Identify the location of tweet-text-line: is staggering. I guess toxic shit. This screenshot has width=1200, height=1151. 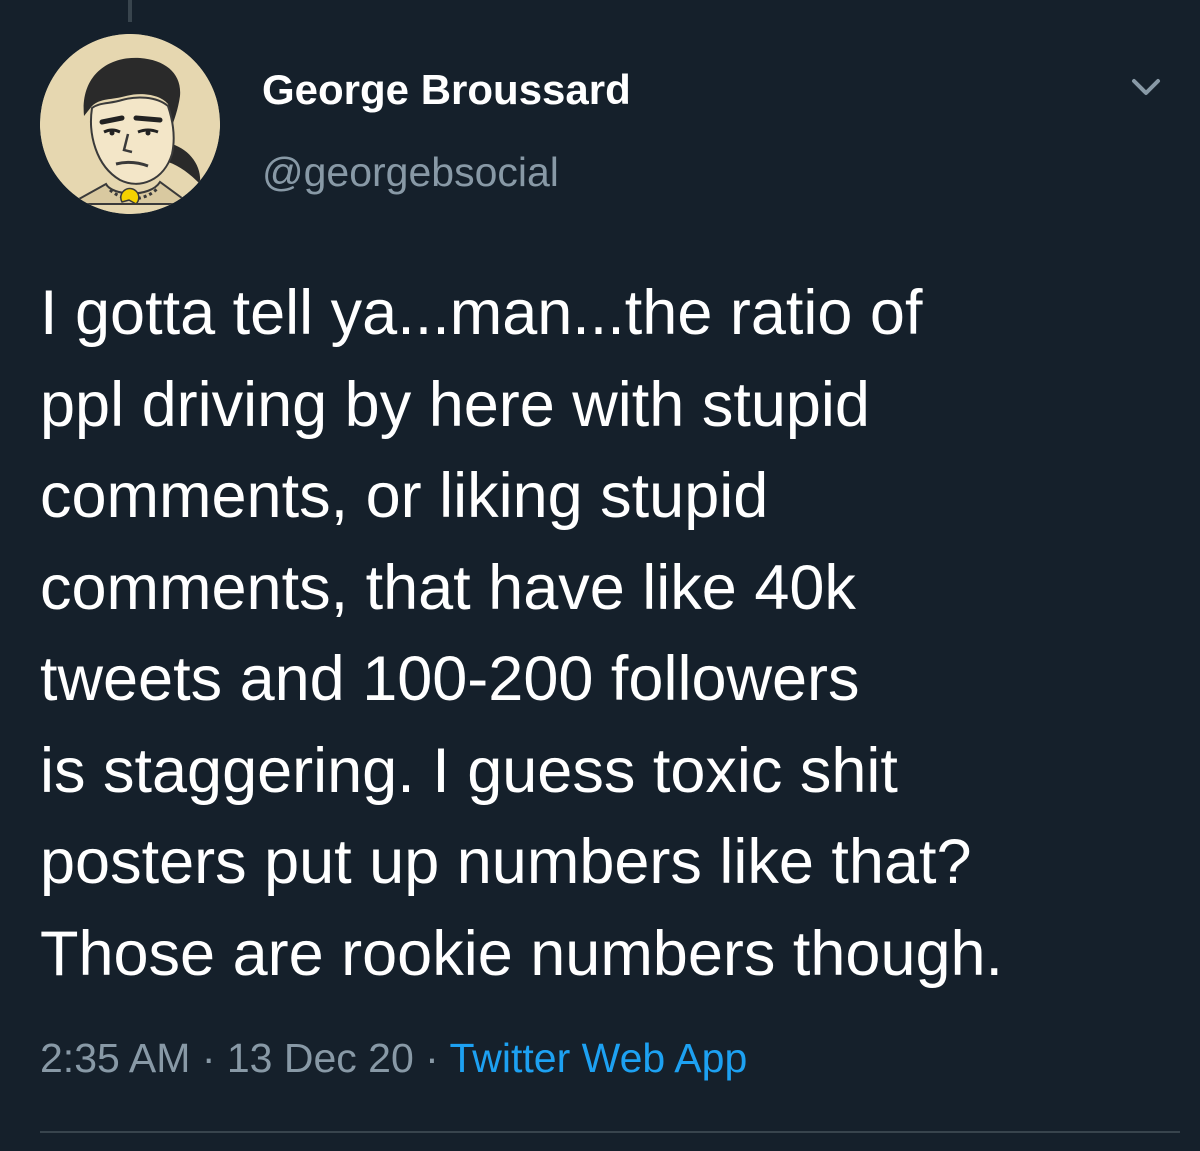
(469, 770).